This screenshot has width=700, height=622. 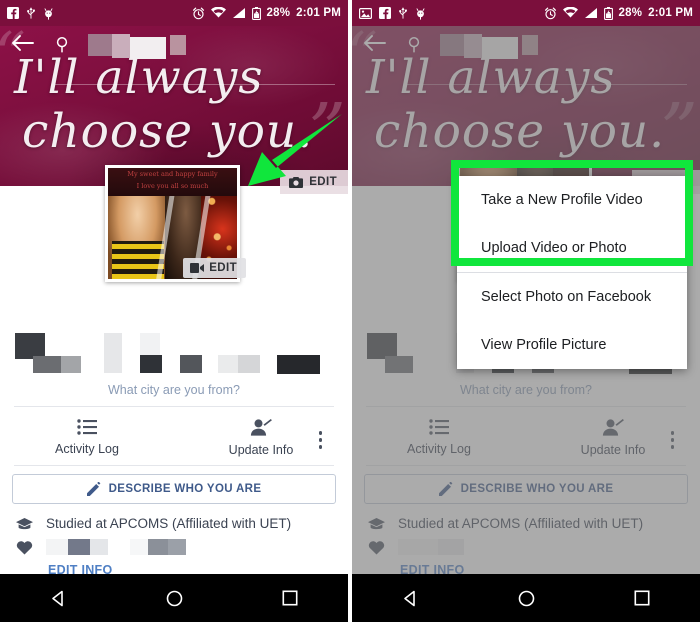 What do you see at coordinates (572, 297) in the screenshot?
I see `menu-item-select-photo-on-facebook: Select Photo on Facebook` at bounding box center [572, 297].